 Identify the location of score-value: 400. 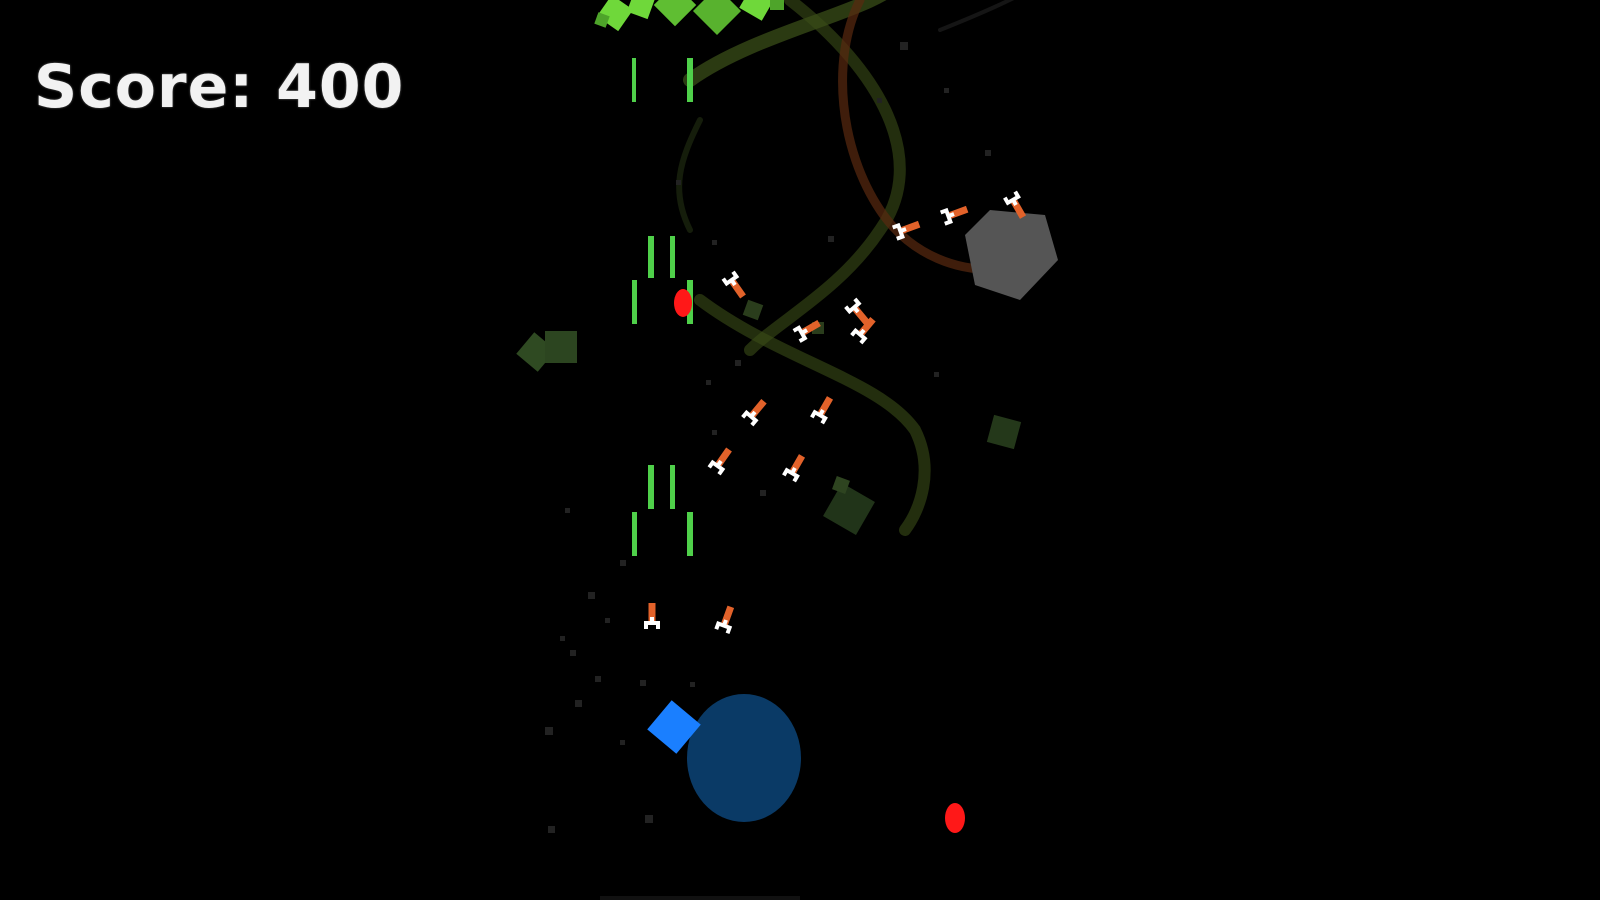
(340, 87).